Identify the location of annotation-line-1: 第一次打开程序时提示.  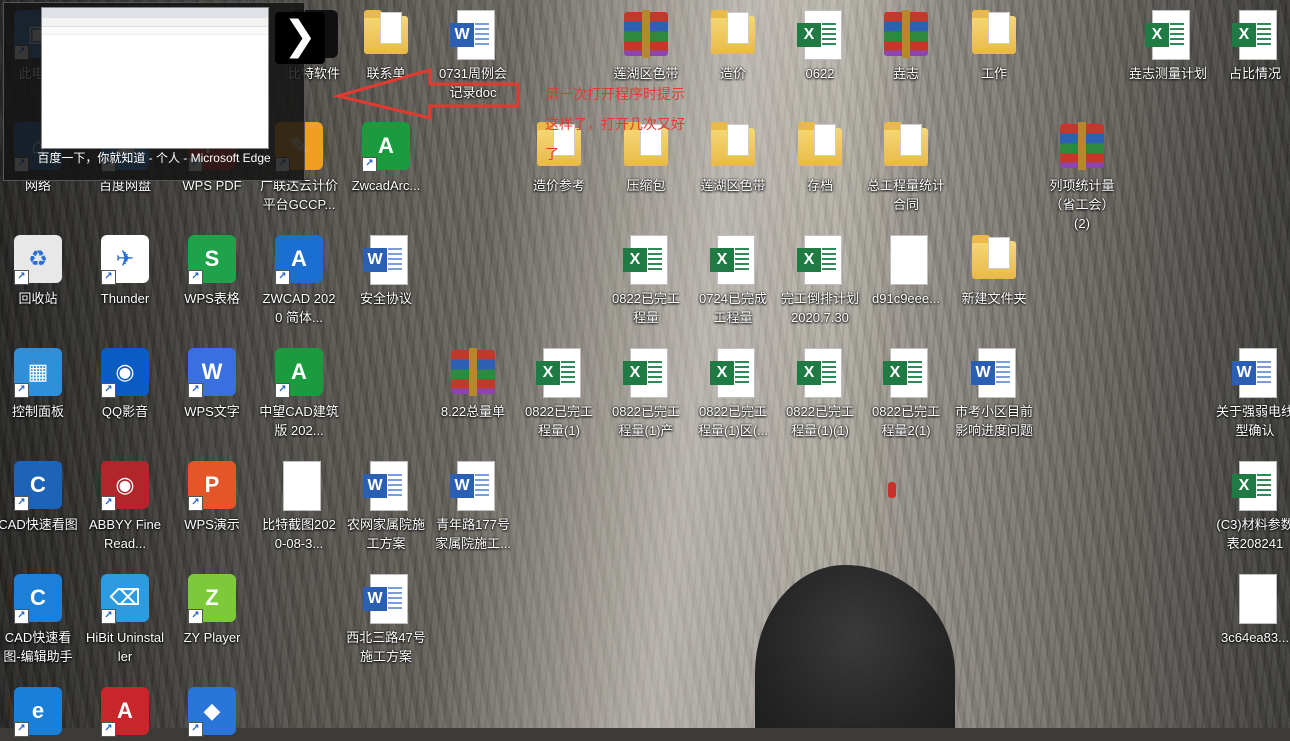
(615, 95).